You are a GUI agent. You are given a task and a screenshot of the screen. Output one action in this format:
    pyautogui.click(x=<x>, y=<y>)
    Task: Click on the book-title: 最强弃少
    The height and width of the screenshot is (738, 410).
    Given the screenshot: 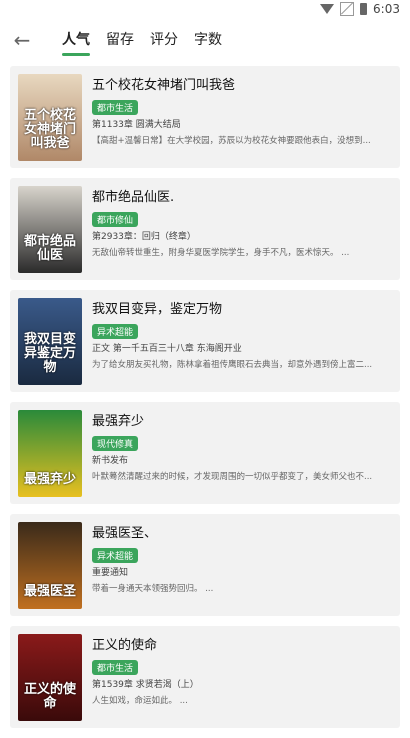 What is the action you would take?
    pyautogui.click(x=118, y=421)
    